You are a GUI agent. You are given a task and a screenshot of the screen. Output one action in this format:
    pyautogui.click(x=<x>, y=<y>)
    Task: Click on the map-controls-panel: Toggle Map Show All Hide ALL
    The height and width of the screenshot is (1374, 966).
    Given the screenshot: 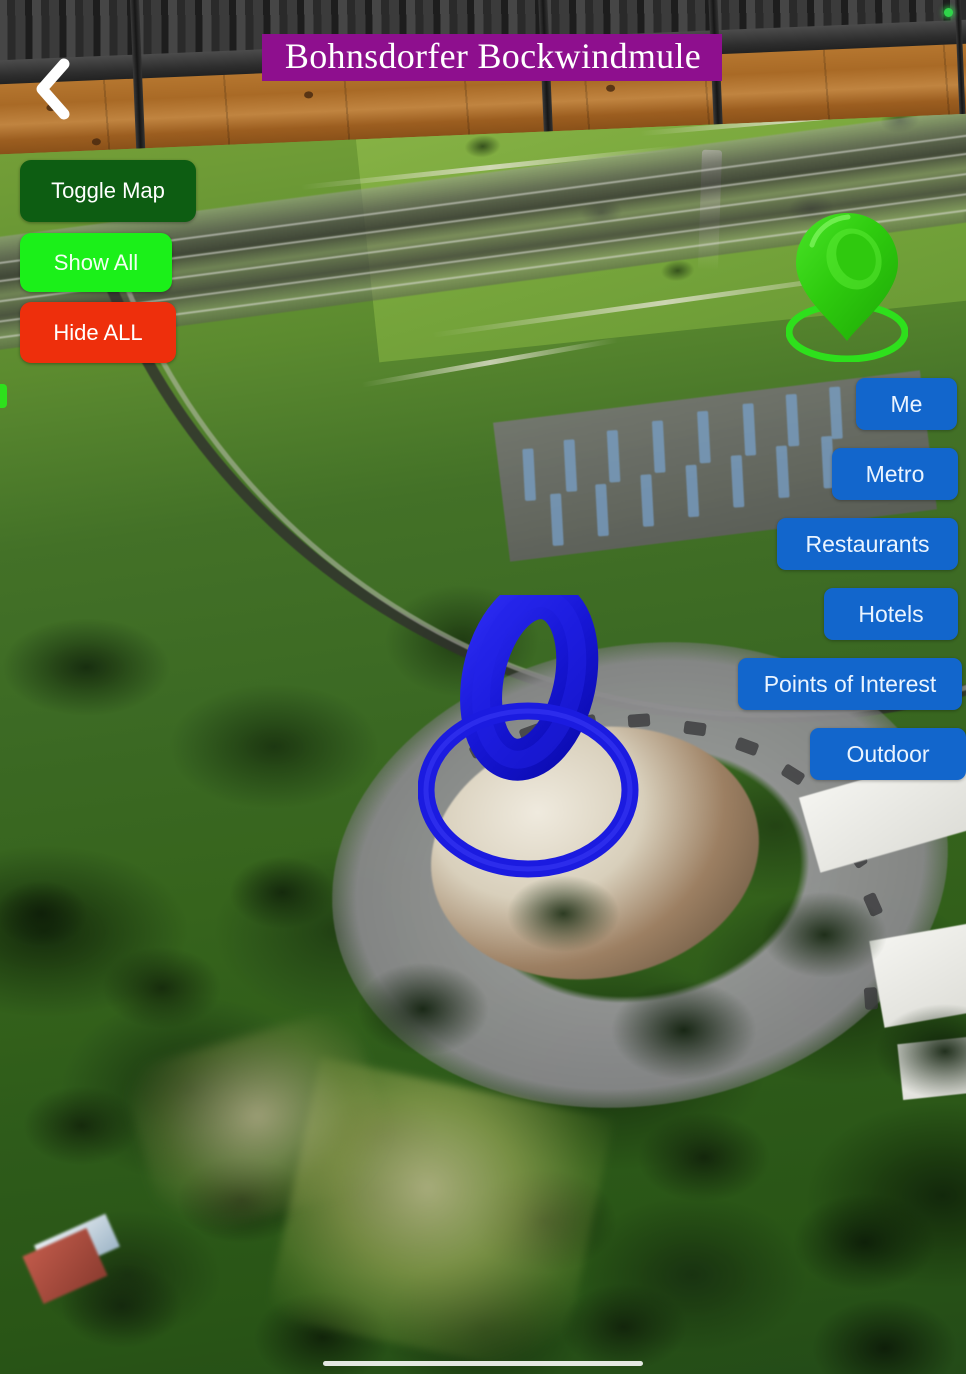 What is the action you would take?
    pyautogui.click(x=108, y=261)
    